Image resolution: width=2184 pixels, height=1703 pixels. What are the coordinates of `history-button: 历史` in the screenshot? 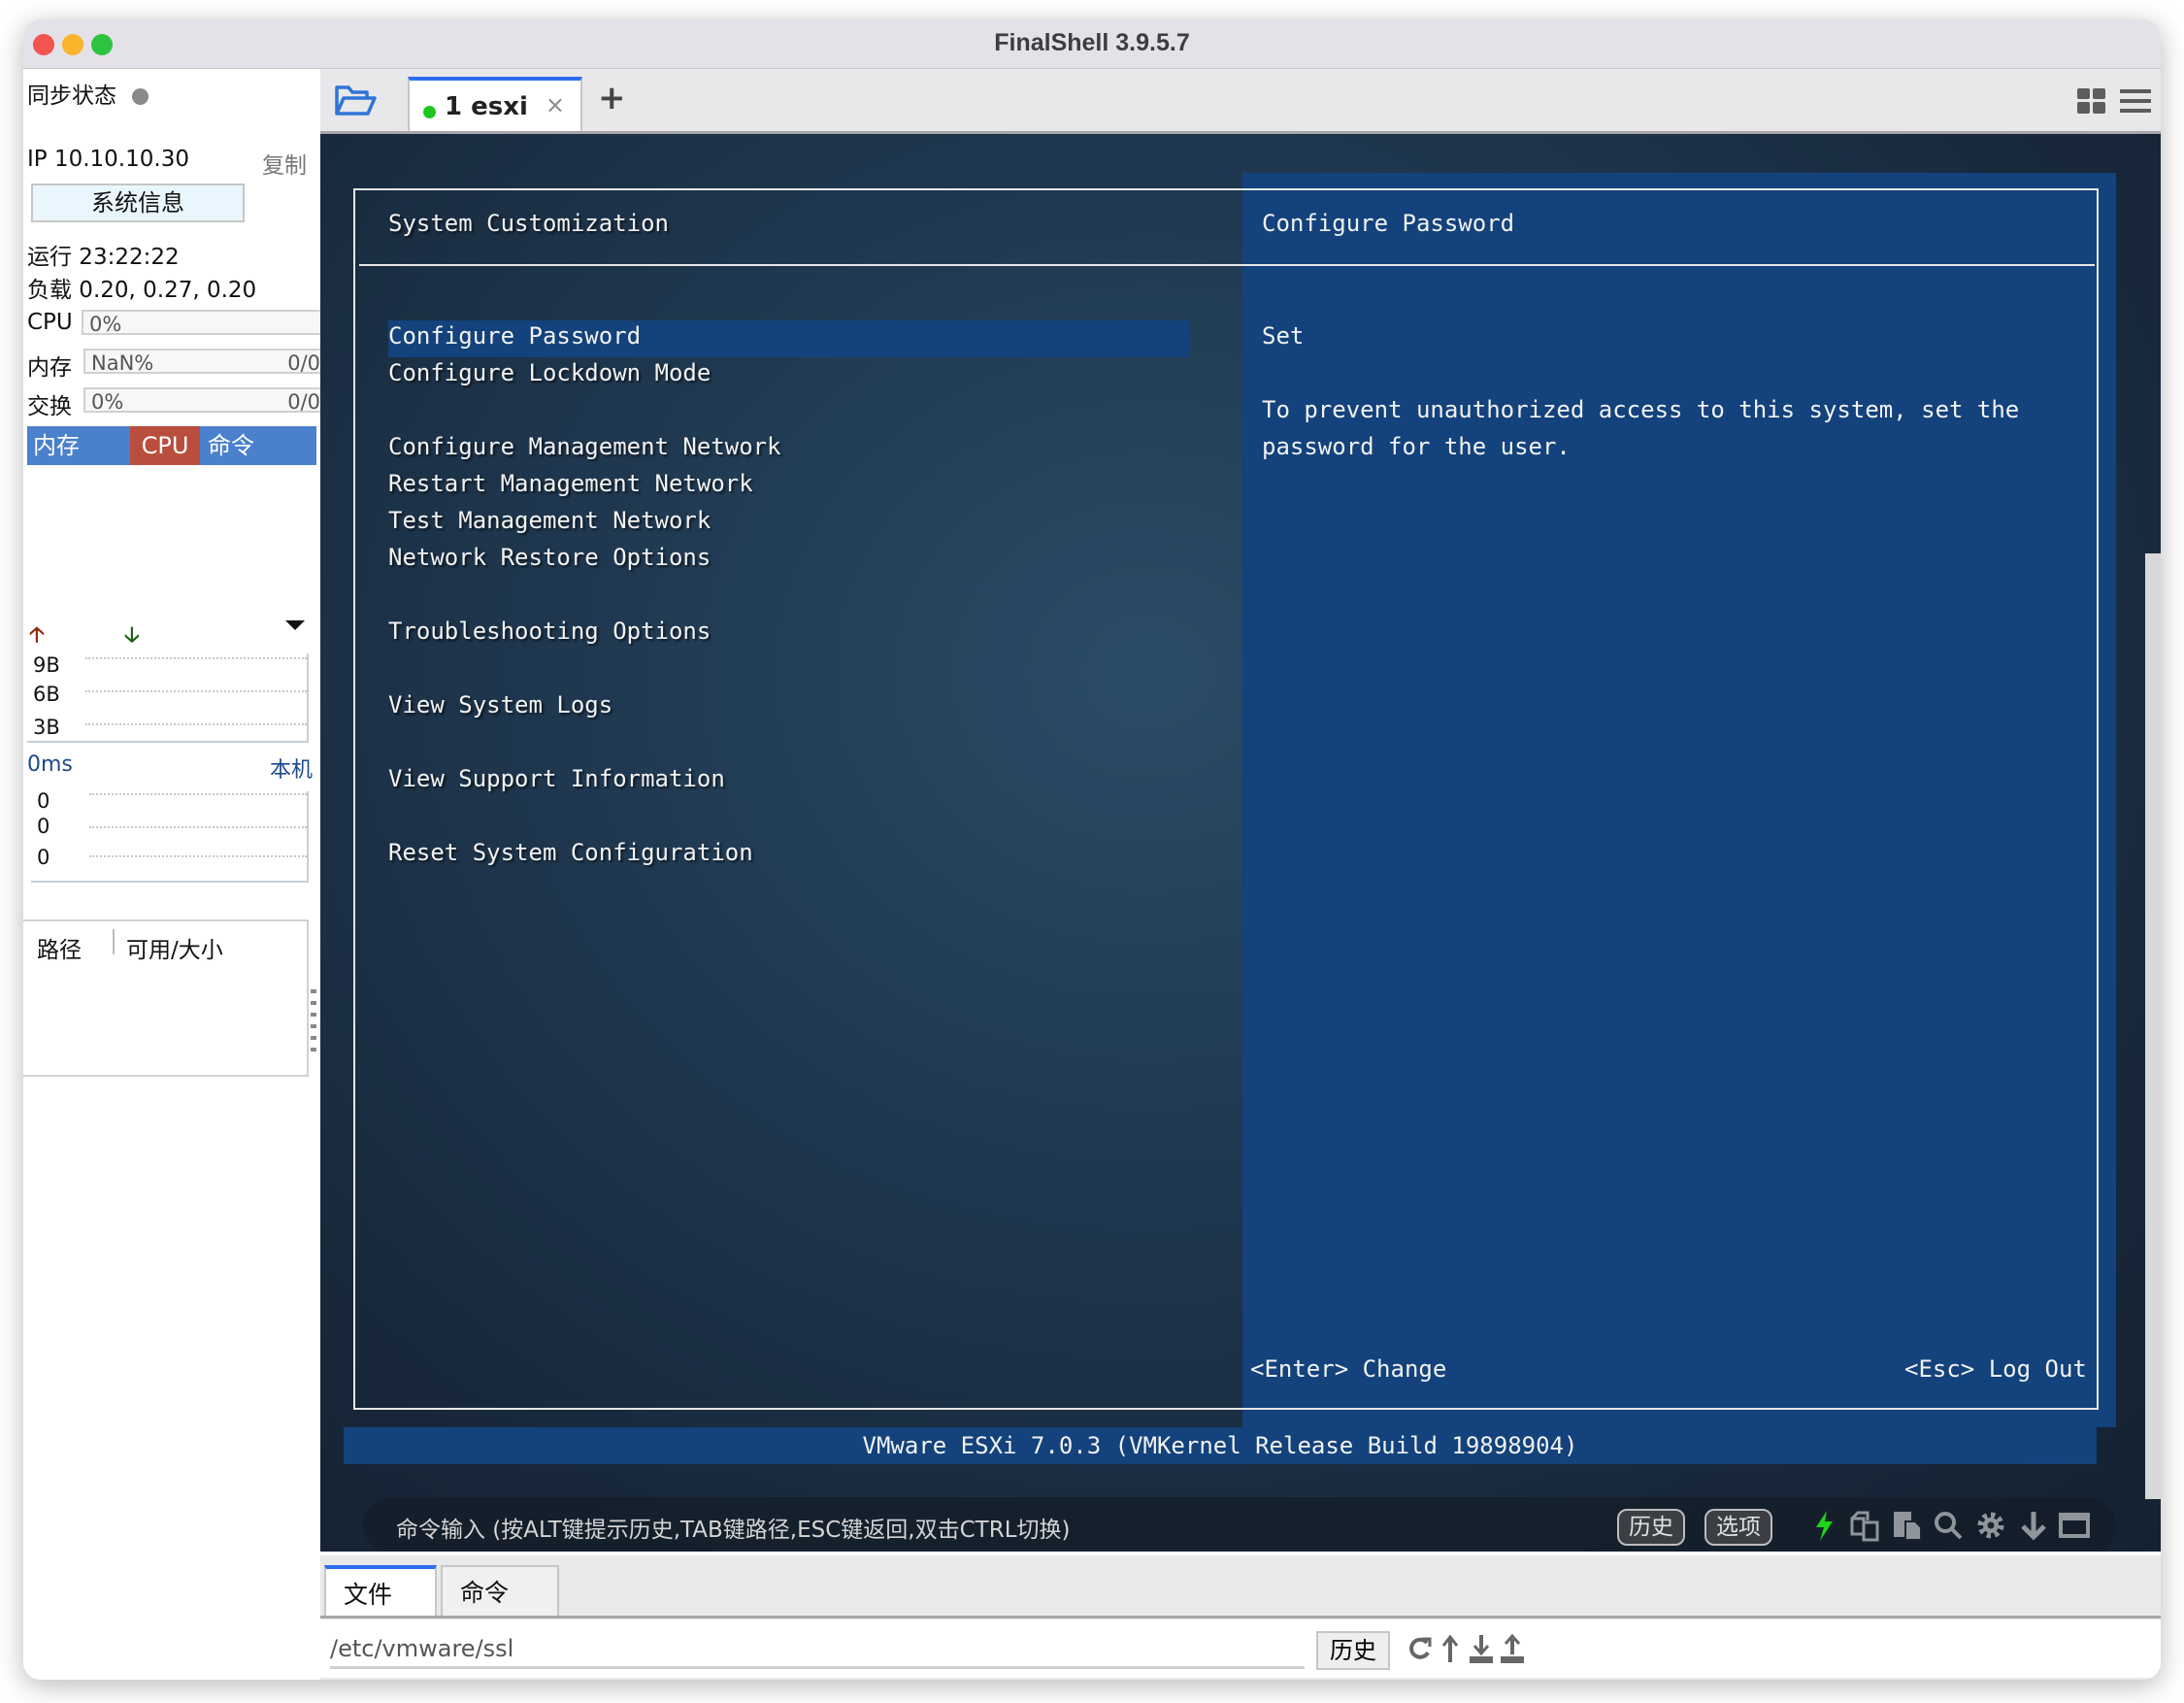 It's located at (1651, 1527).